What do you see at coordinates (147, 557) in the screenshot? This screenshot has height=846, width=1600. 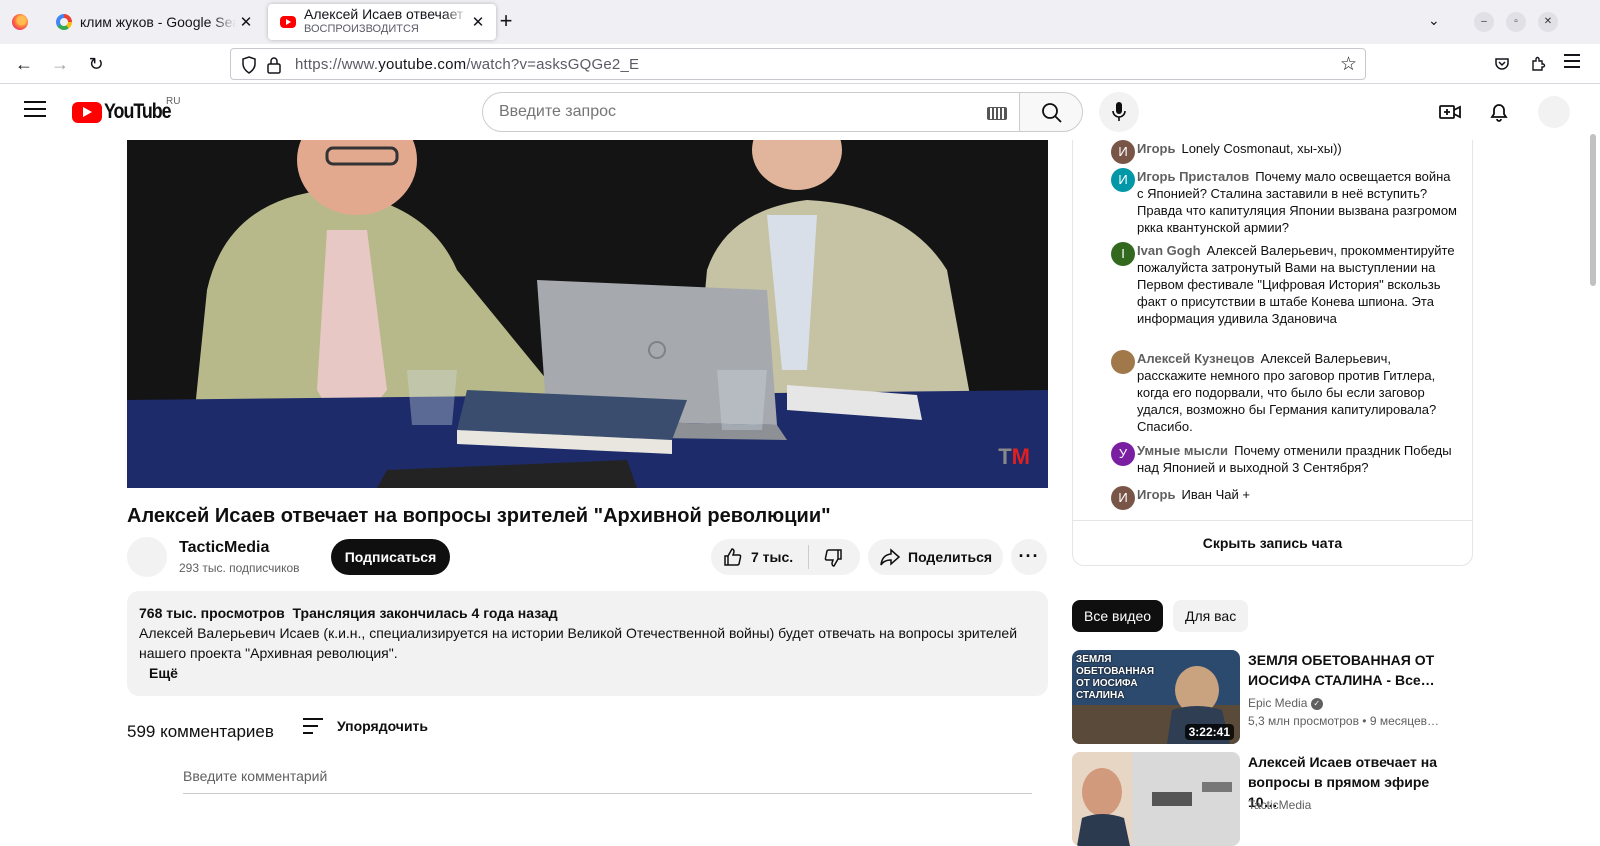 I see `channel-avatar` at bounding box center [147, 557].